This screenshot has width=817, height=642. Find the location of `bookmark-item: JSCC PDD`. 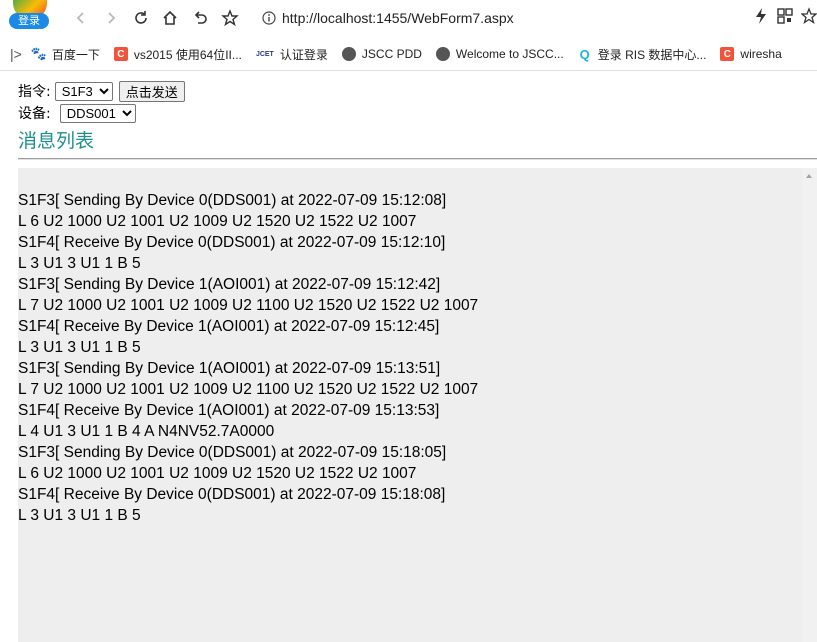

bookmark-item: JSCC PDD is located at coordinates (381, 54).